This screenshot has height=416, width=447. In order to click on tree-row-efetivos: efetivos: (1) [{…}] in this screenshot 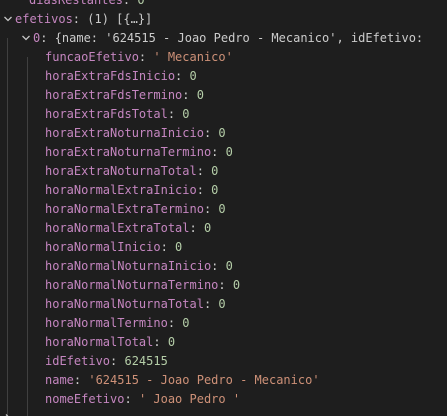, I will do `click(223, 19)`.